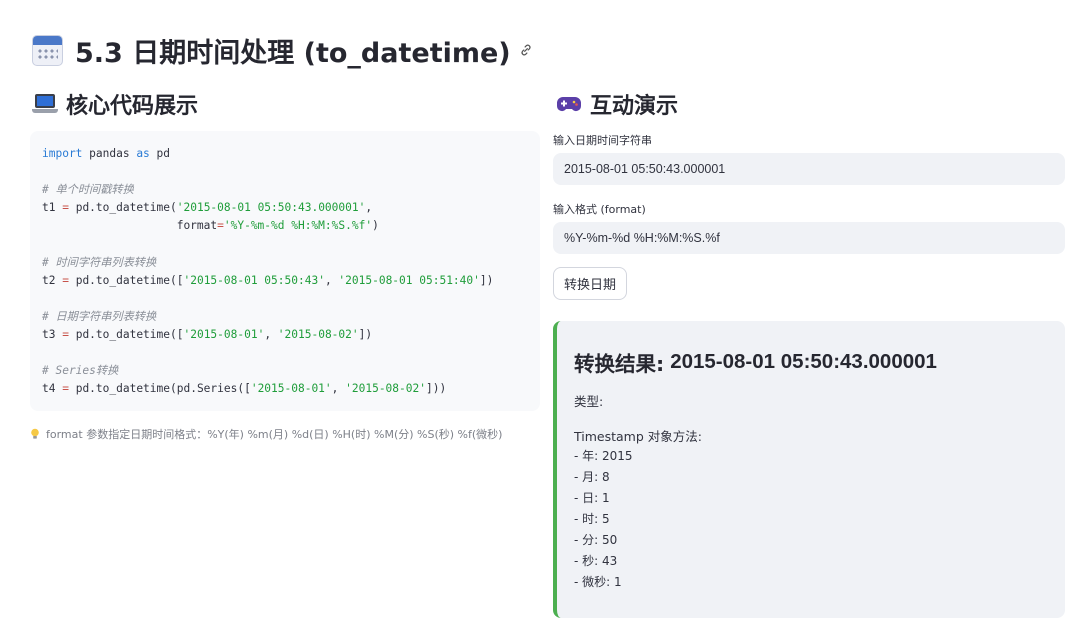  Describe the element at coordinates (603, 456) in the screenshot. I see `result-list-item: - 年: 2015` at that location.